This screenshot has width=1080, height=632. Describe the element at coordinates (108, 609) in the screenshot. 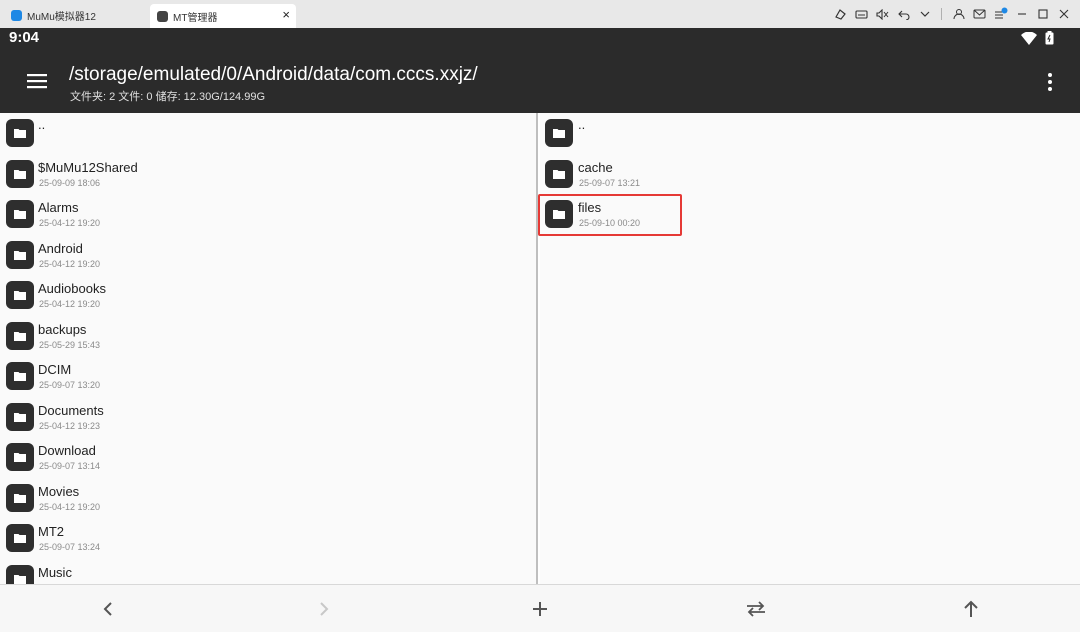

I see `back-arrow-icon` at that location.